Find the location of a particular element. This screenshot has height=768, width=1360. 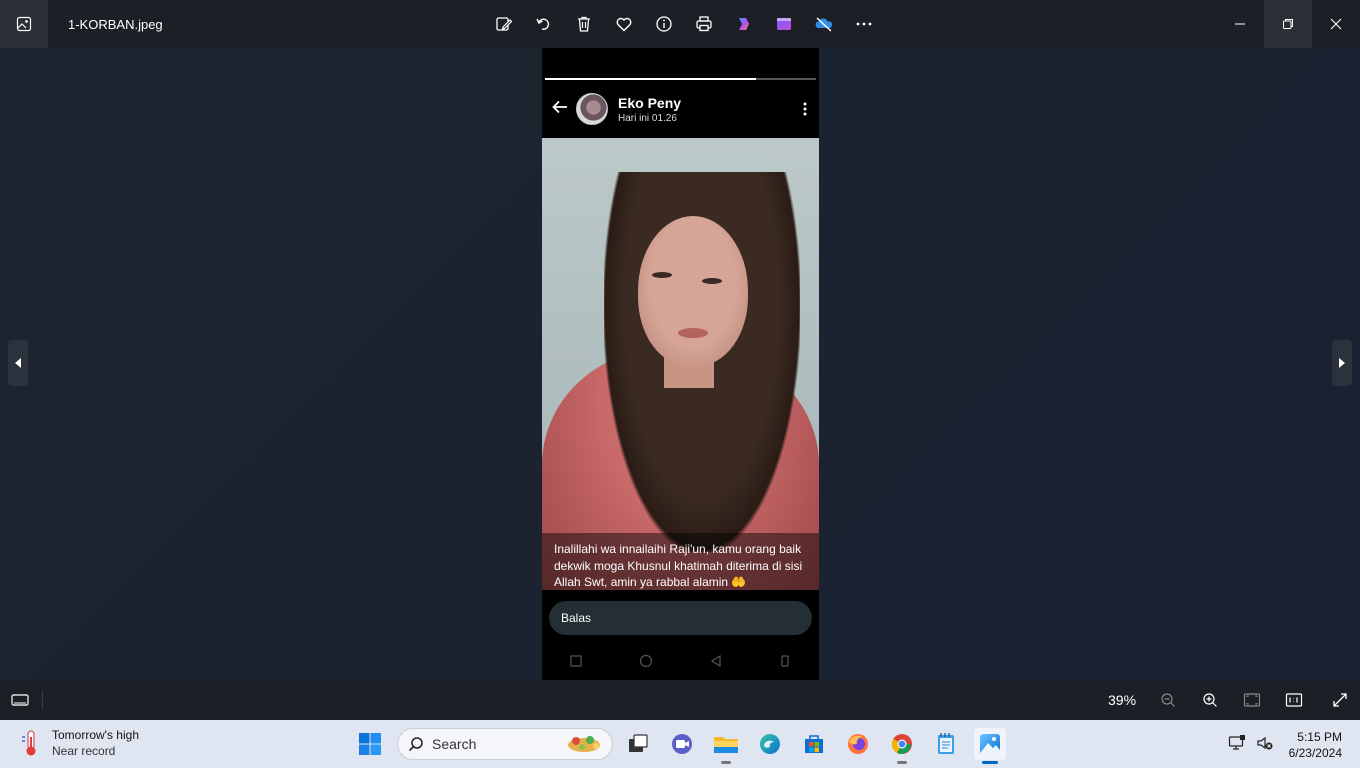

filmstrip-icon is located at coordinates (20, 702).